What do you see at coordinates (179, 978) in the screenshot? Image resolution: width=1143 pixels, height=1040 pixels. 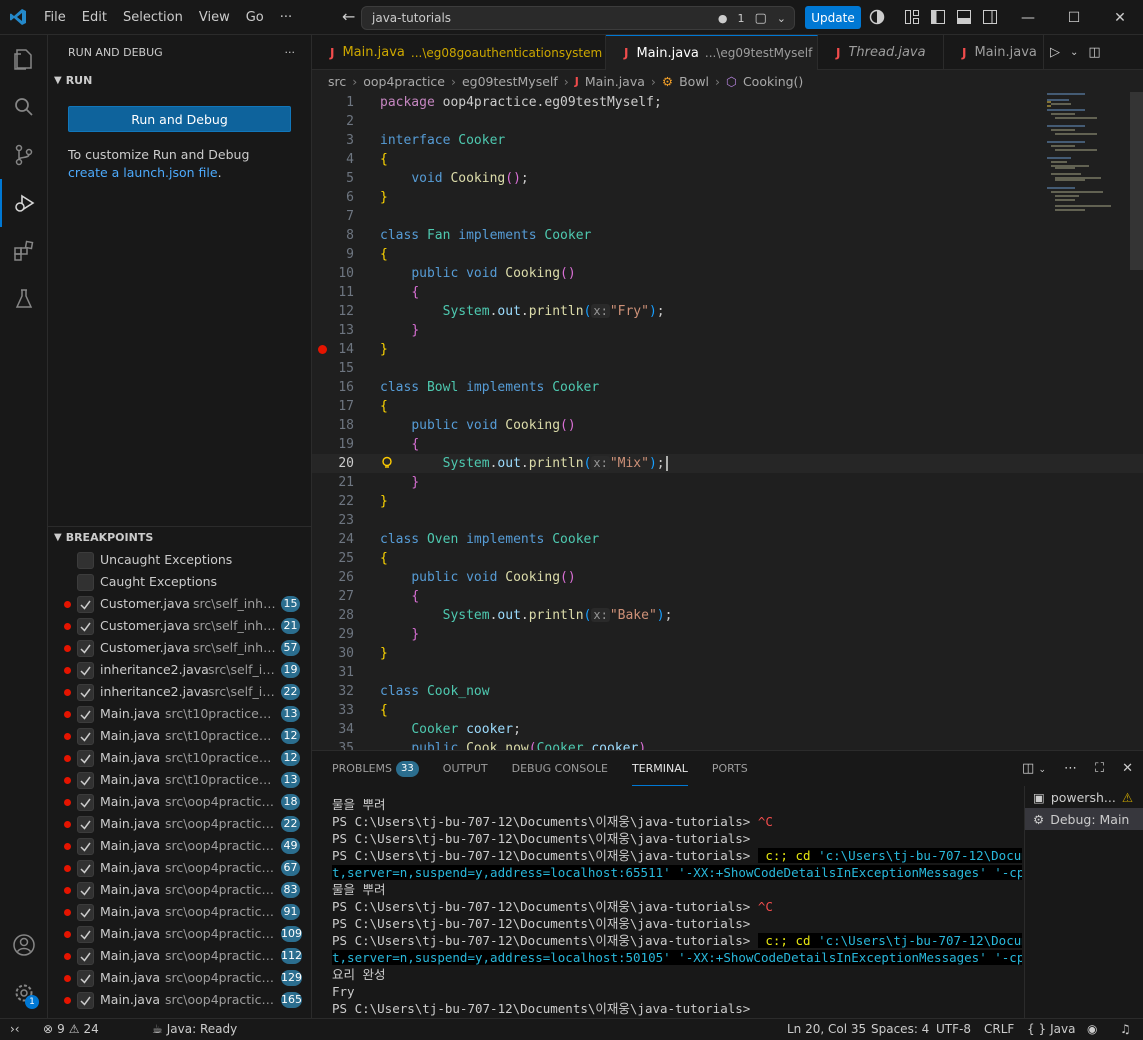 I see `breakpoint-row: Main.java src\oop4practice... 129` at bounding box center [179, 978].